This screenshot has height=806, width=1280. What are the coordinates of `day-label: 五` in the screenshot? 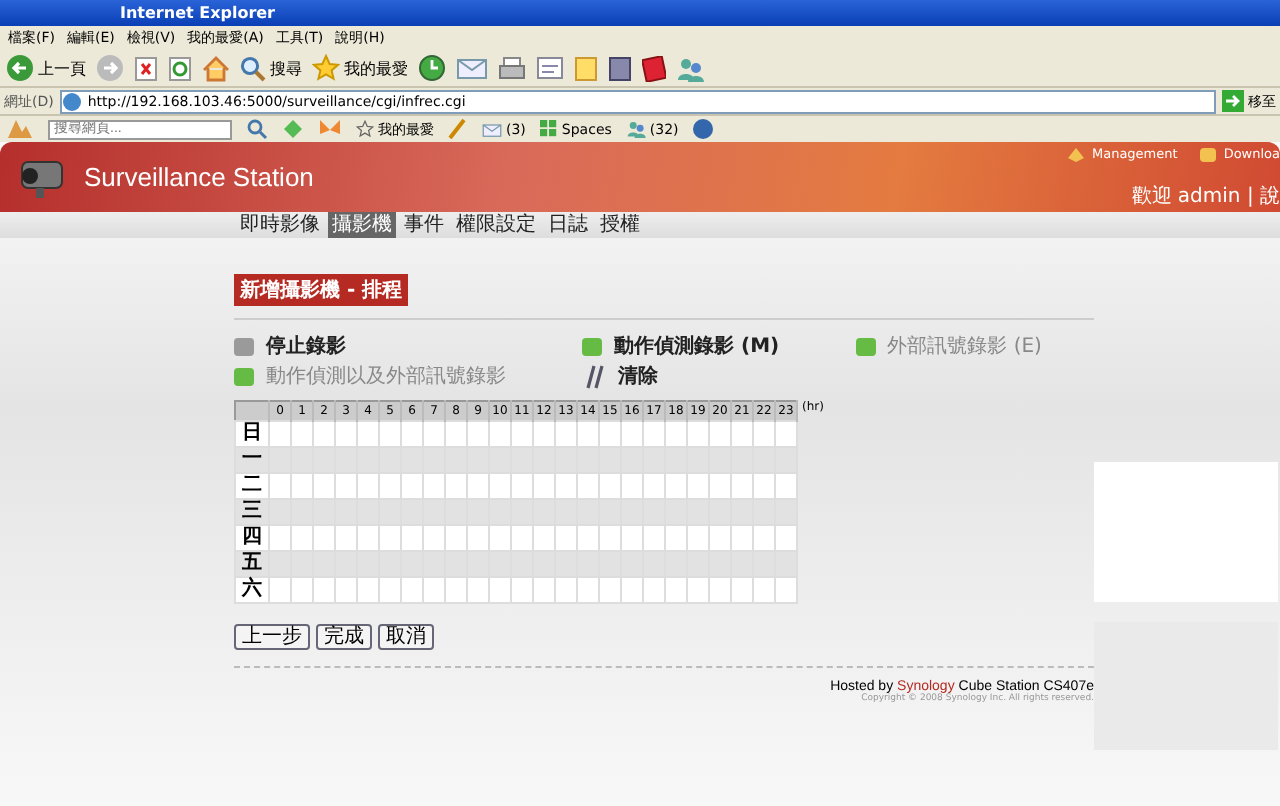 It's located at (252, 564).